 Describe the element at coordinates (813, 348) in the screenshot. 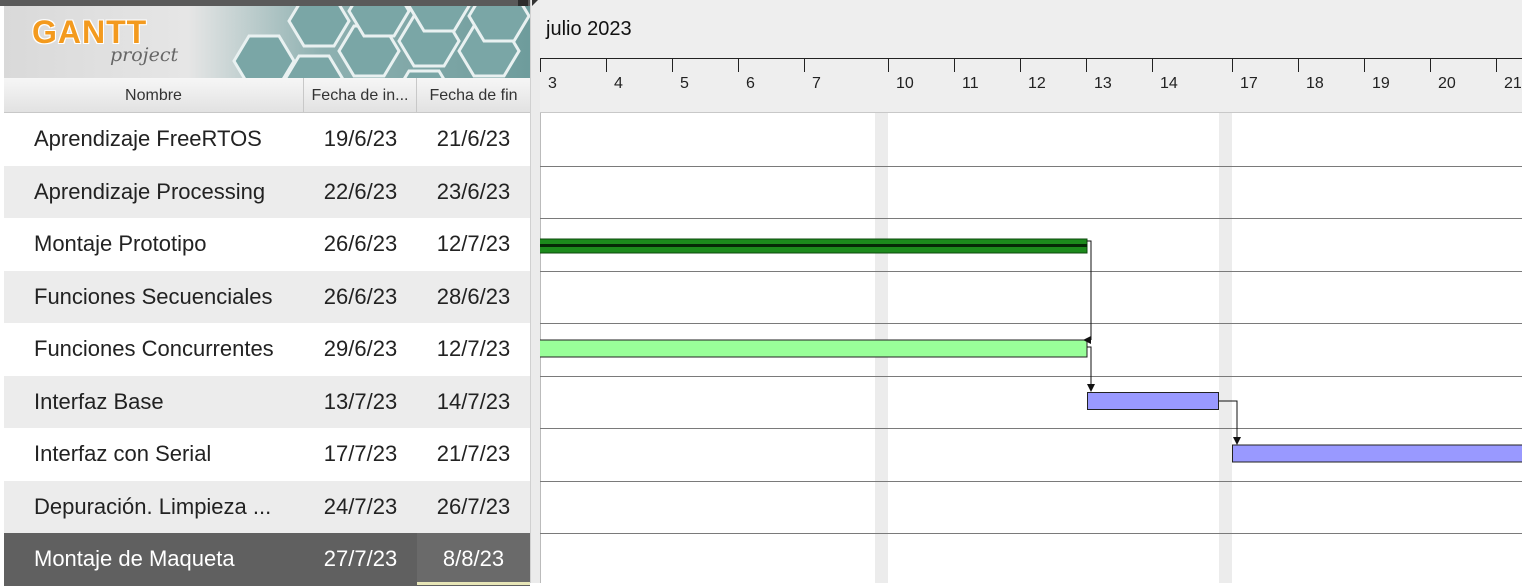

I see `task-bar-funciones-concurrentes` at that location.